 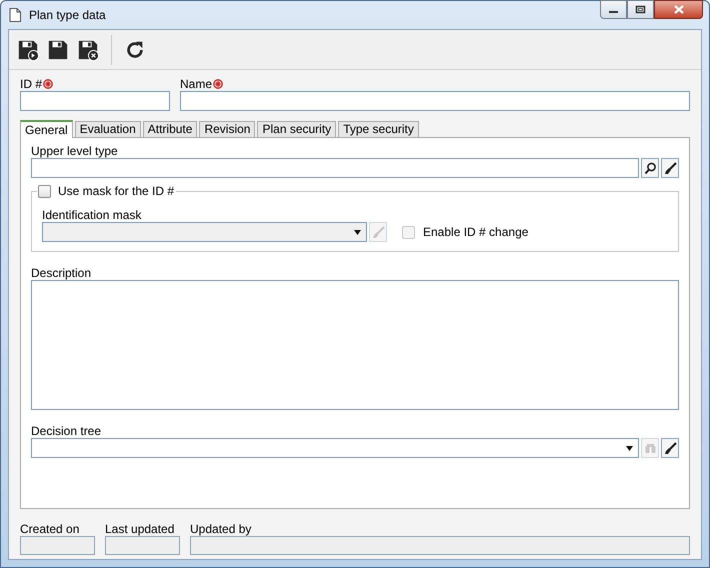 What do you see at coordinates (58, 49) in the screenshot?
I see `save-icon` at bounding box center [58, 49].